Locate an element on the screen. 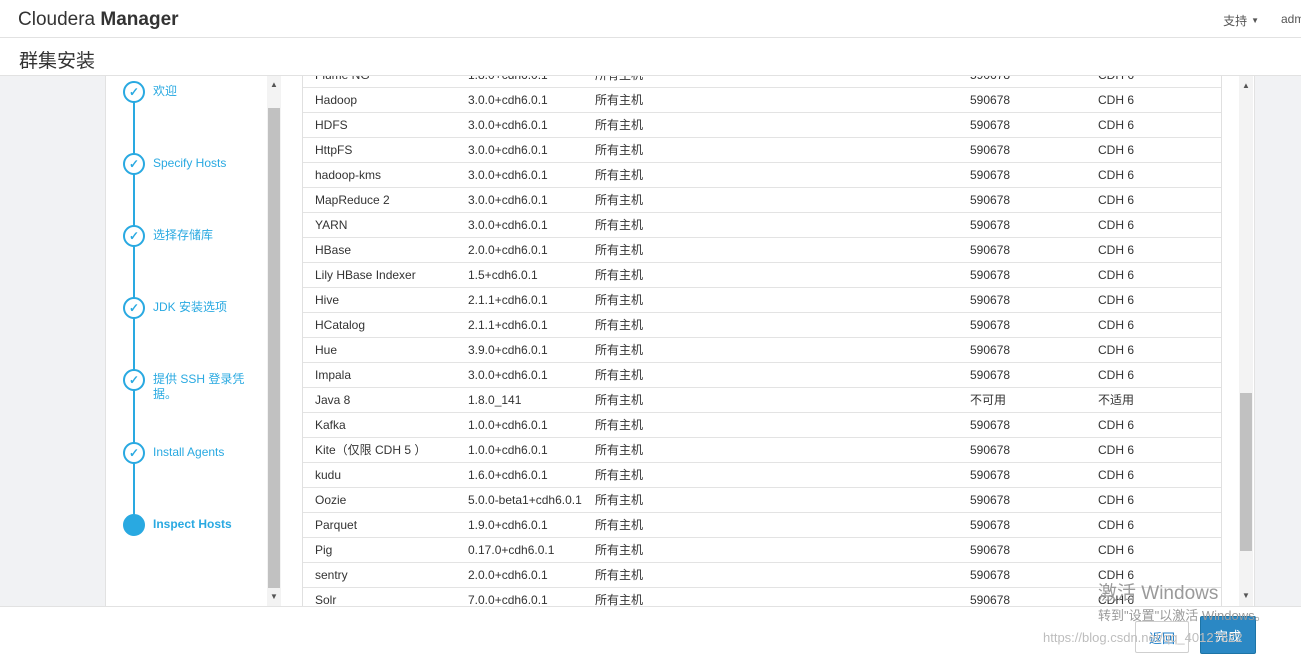  table-row: Impala 3.0.0+cdh6.0.1 所有主机 590678 CDH 6 is located at coordinates (762, 375).